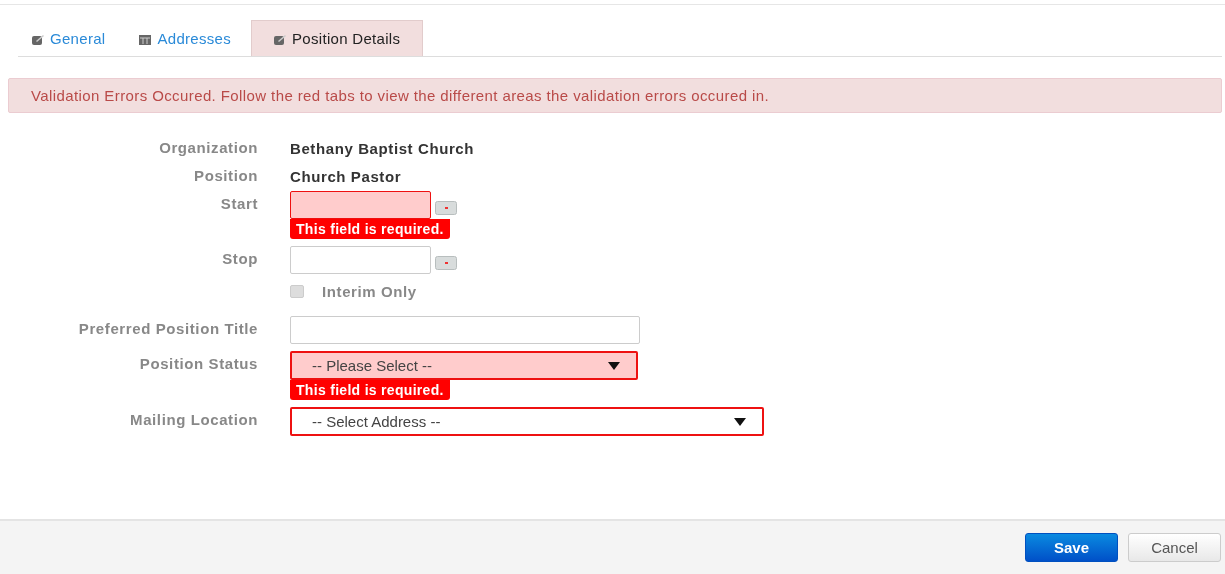  What do you see at coordinates (240, 258) in the screenshot?
I see `field-label: Stop` at bounding box center [240, 258].